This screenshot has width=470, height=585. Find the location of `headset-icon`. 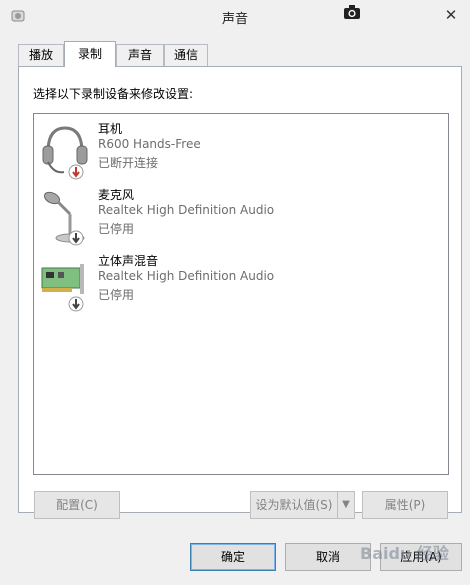

headset-icon is located at coordinates (65, 153).